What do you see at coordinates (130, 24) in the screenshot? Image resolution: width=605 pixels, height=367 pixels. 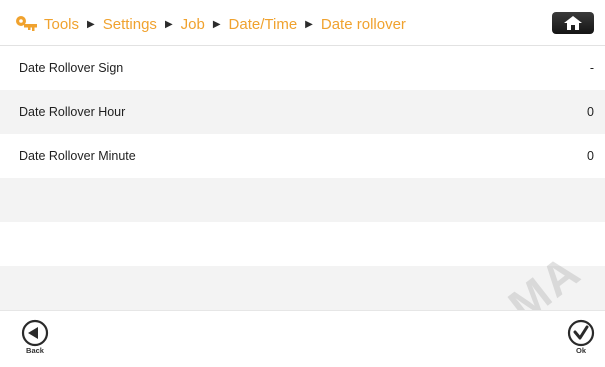 I see `breadcrumb-settings: Settings` at bounding box center [130, 24].